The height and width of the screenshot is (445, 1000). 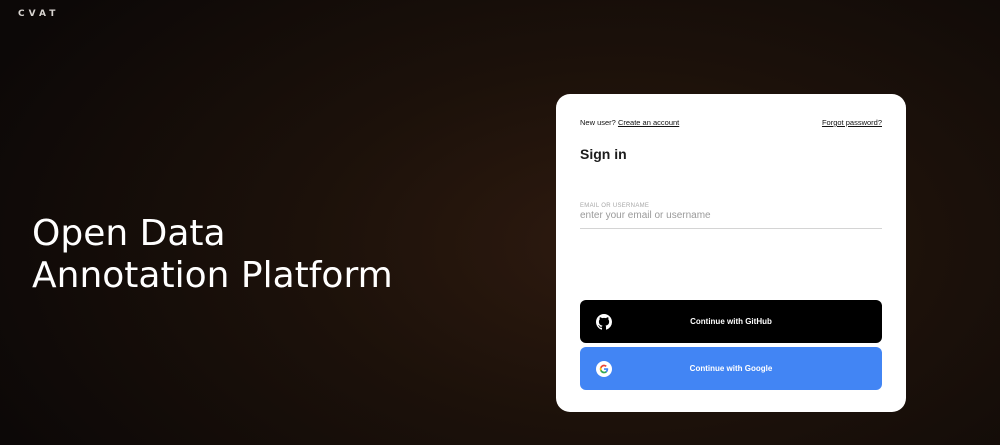 What do you see at coordinates (604, 321) in the screenshot?
I see `github-icon` at bounding box center [604, 321].